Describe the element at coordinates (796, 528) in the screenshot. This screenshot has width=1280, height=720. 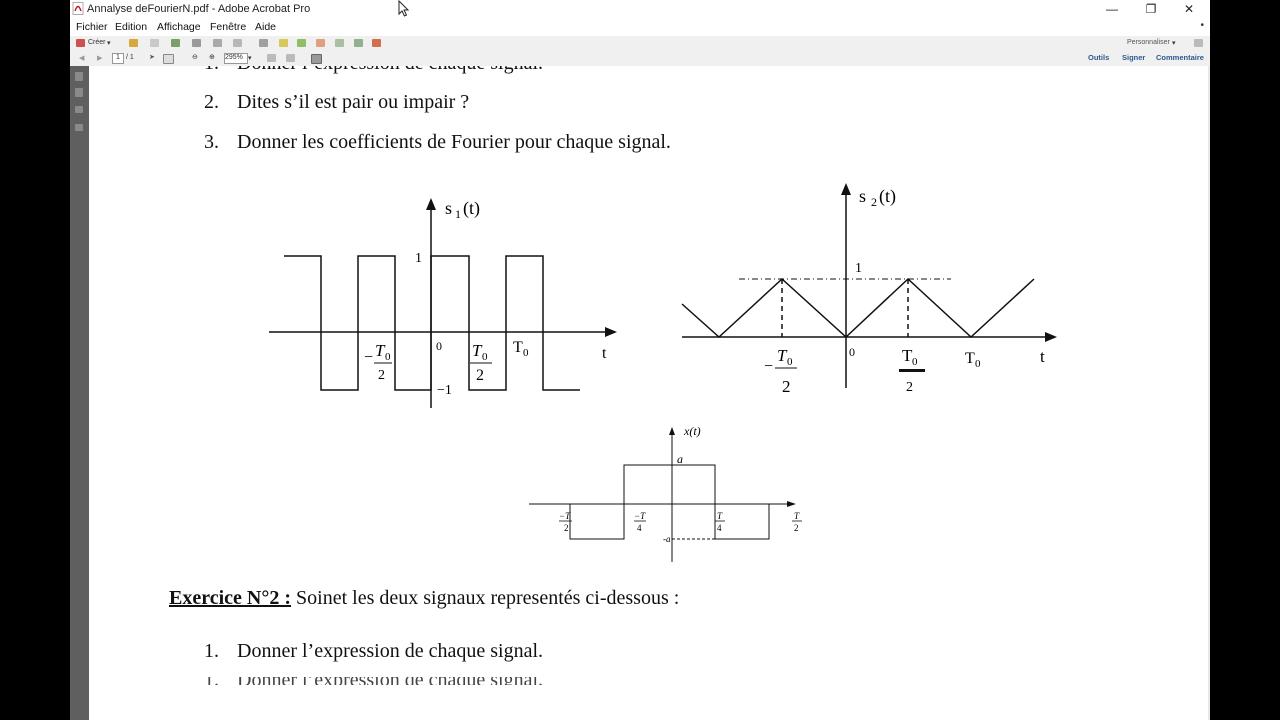
I see `half-T-den: 2` at that location.